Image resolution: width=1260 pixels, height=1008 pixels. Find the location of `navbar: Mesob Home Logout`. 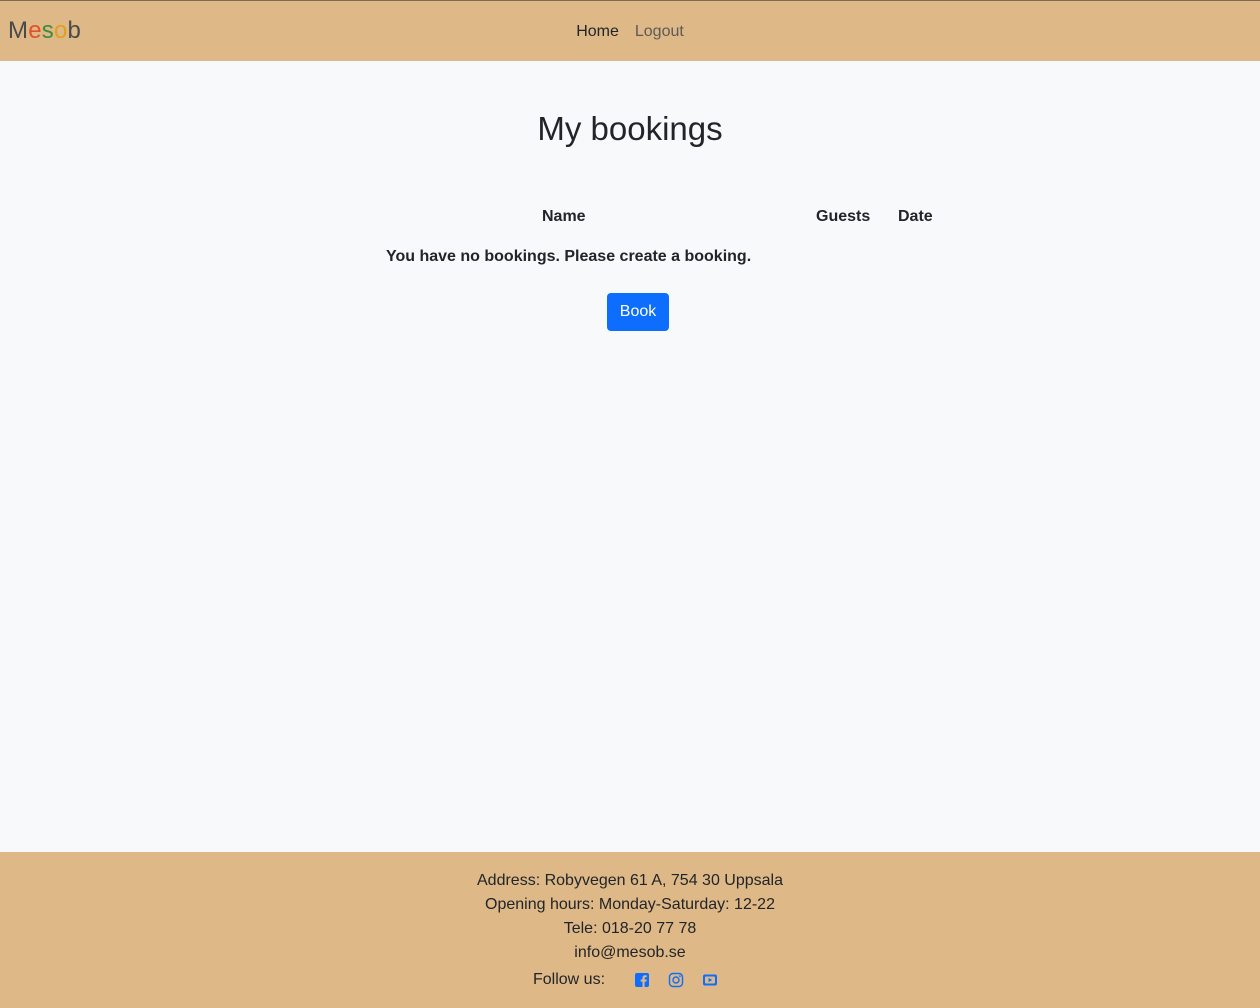

navbar: Mesob Home Logout is located at coordinates (630, 31).